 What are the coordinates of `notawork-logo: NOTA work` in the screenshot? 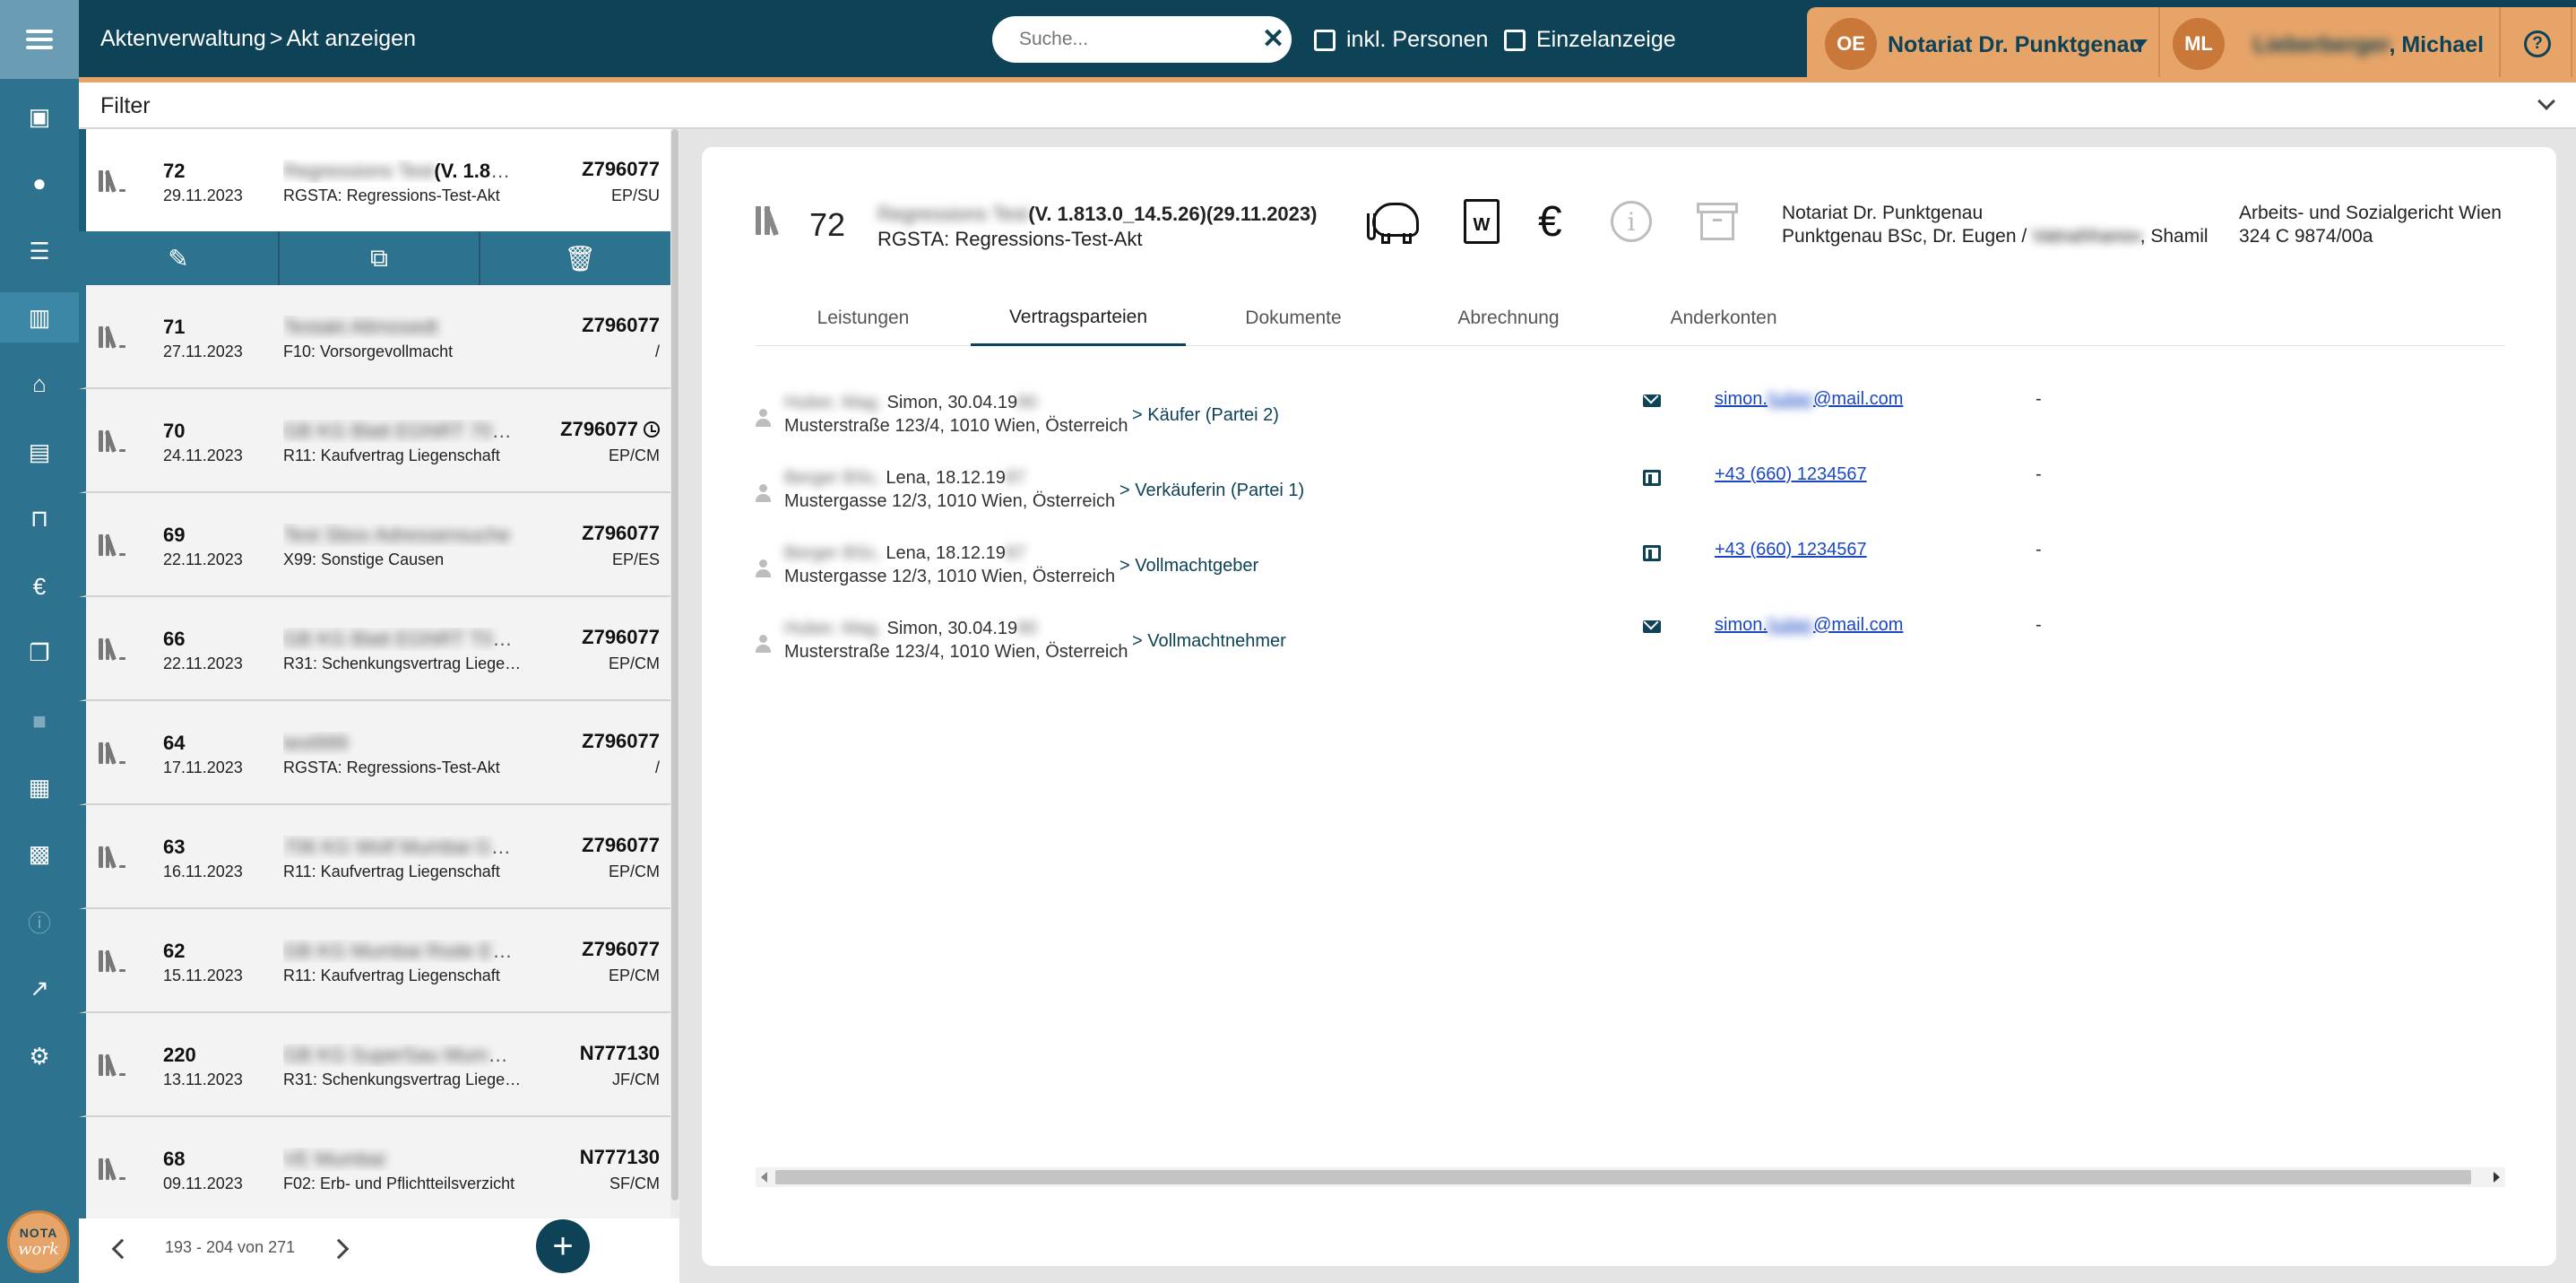 It's located at (38, 1241).